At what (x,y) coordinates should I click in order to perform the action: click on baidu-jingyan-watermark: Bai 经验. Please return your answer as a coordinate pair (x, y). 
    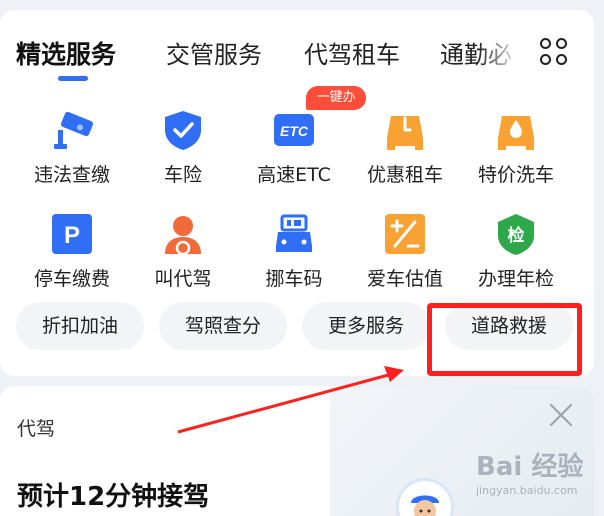
    Looking at the image, I should click on (530, 467).